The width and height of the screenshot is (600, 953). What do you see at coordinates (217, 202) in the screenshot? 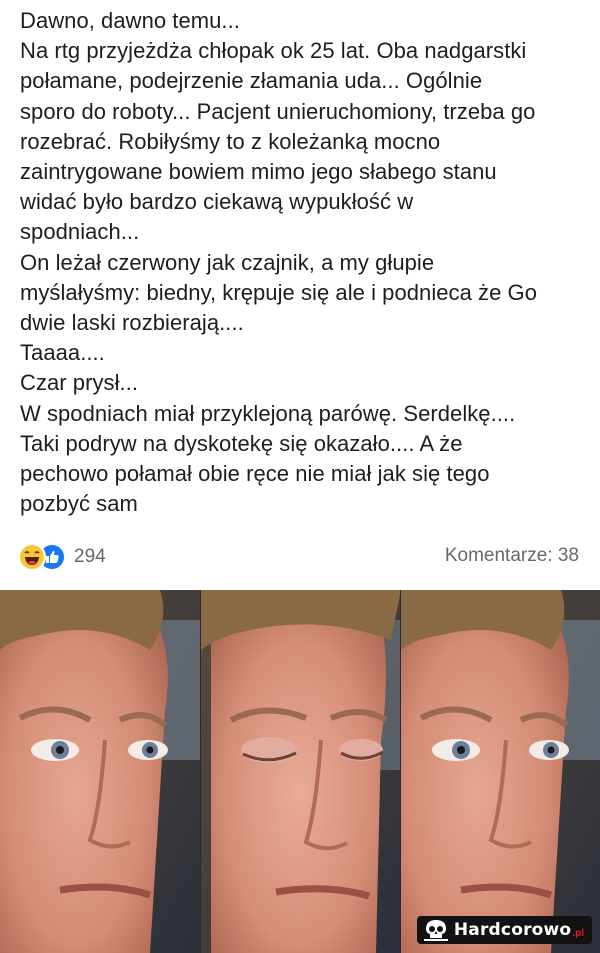
I see `post-text-line: widać było bardzo ciekawą wypukłość w` at bounding box center [217, 202].